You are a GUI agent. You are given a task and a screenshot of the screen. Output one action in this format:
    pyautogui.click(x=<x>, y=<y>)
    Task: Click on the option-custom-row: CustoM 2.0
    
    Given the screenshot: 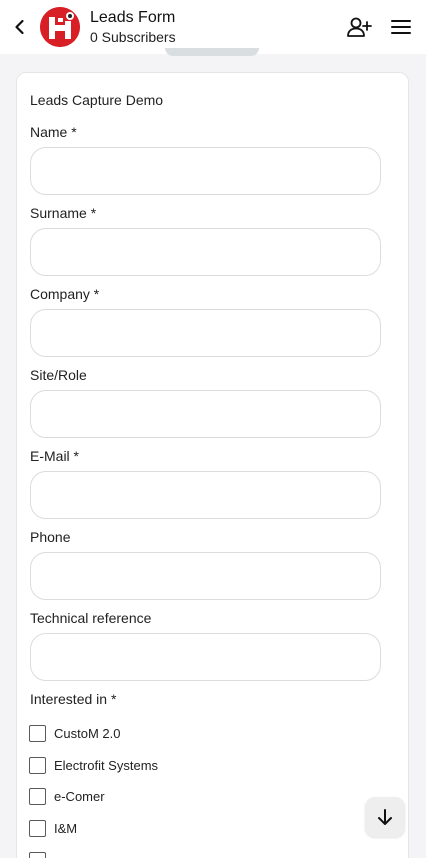 What is the action you would take?
    pyautogui.click(x=74, y=733)
    